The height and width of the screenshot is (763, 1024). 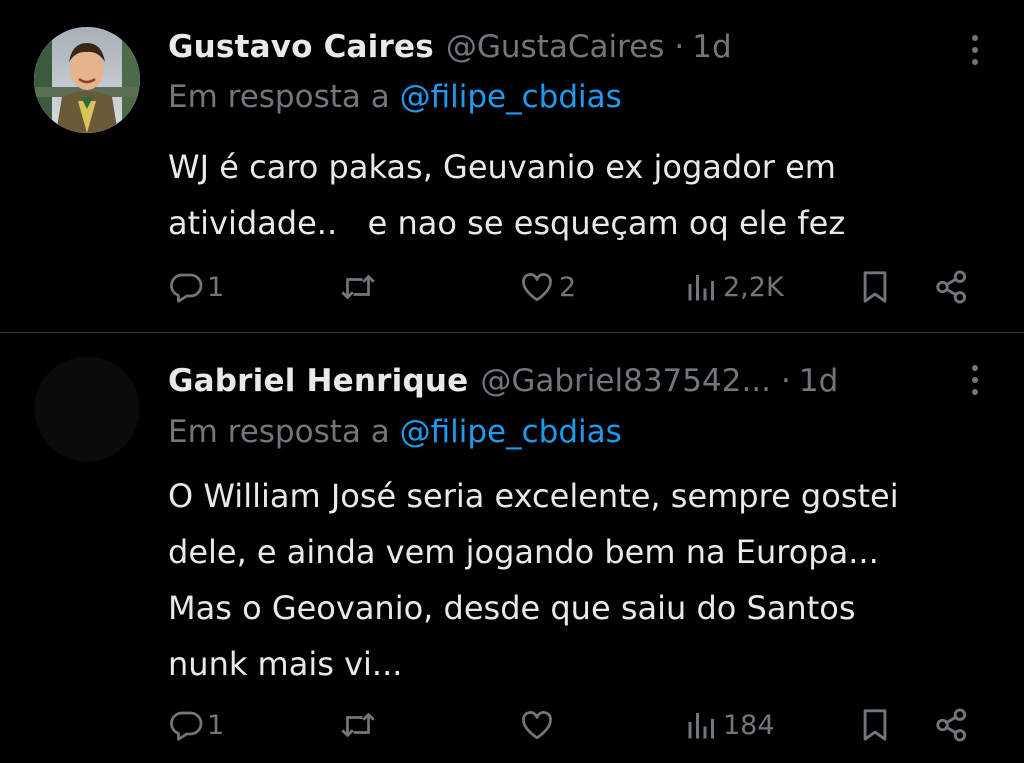 What do you see at coordinates (749, 725) in the screenshot?
I see `views-count: 184` at bounding box center [749, 725].